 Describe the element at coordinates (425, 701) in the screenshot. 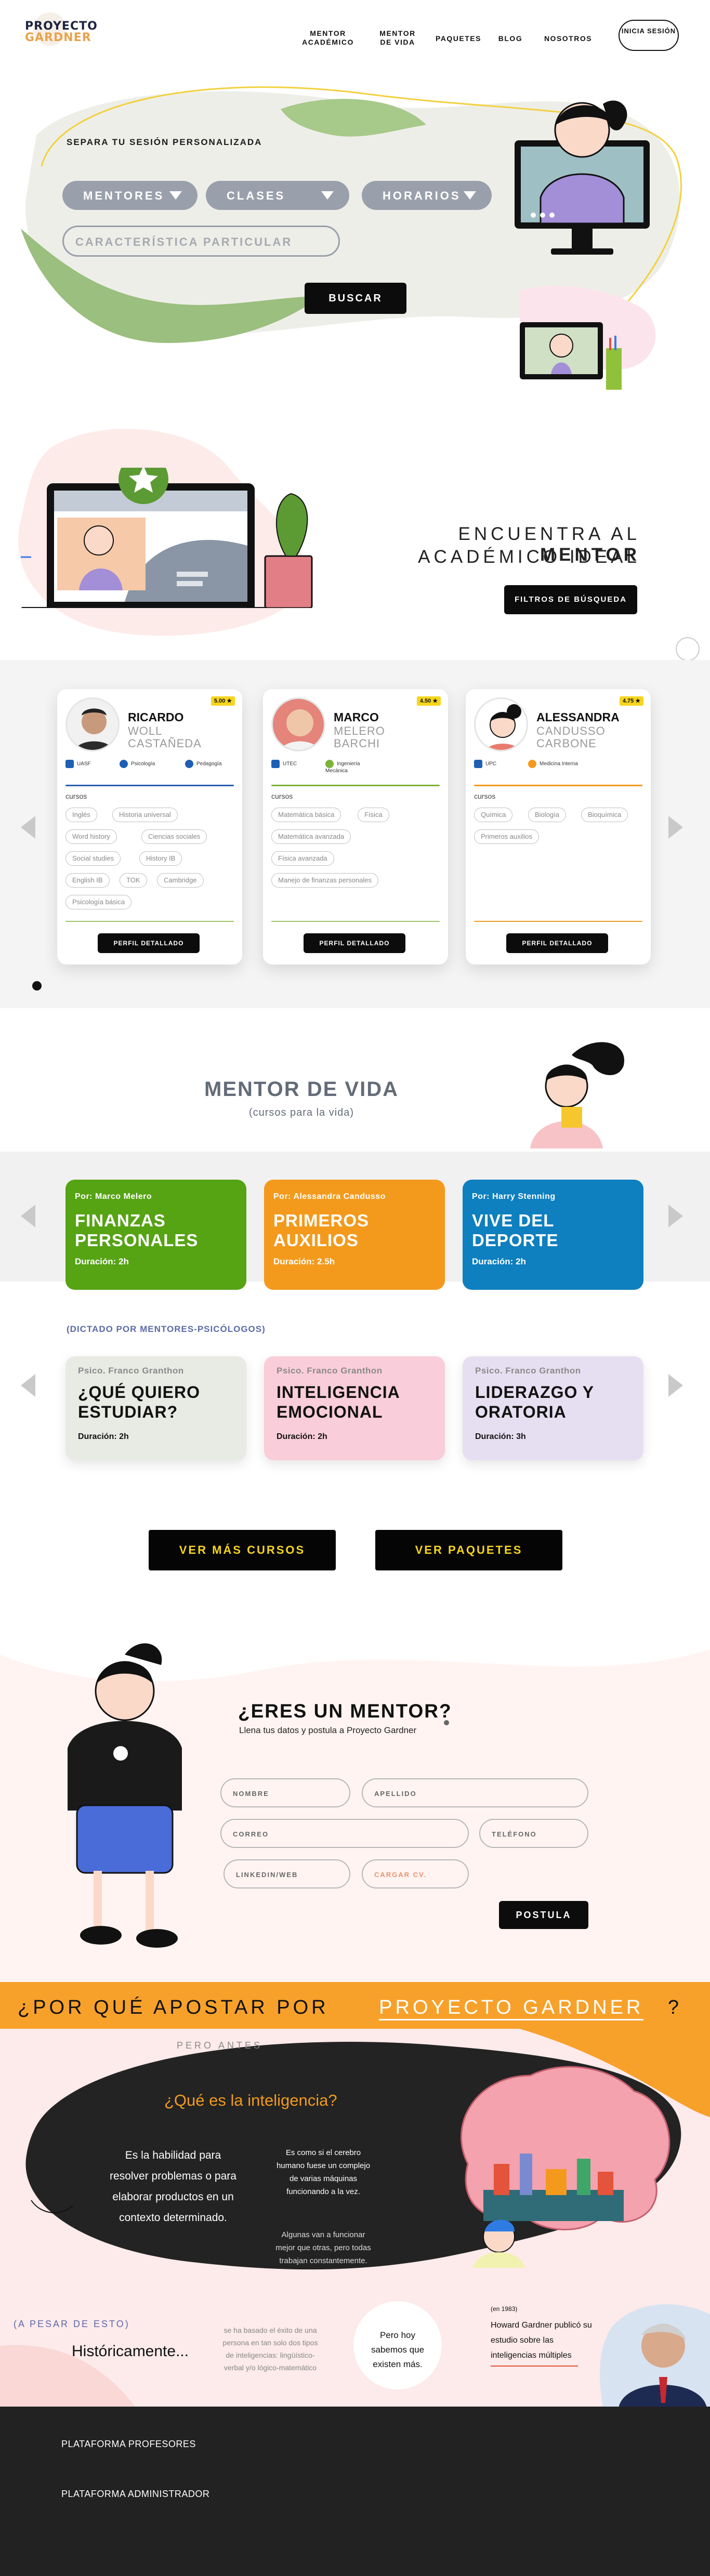

I see `rating-value: 4.50` at that location.